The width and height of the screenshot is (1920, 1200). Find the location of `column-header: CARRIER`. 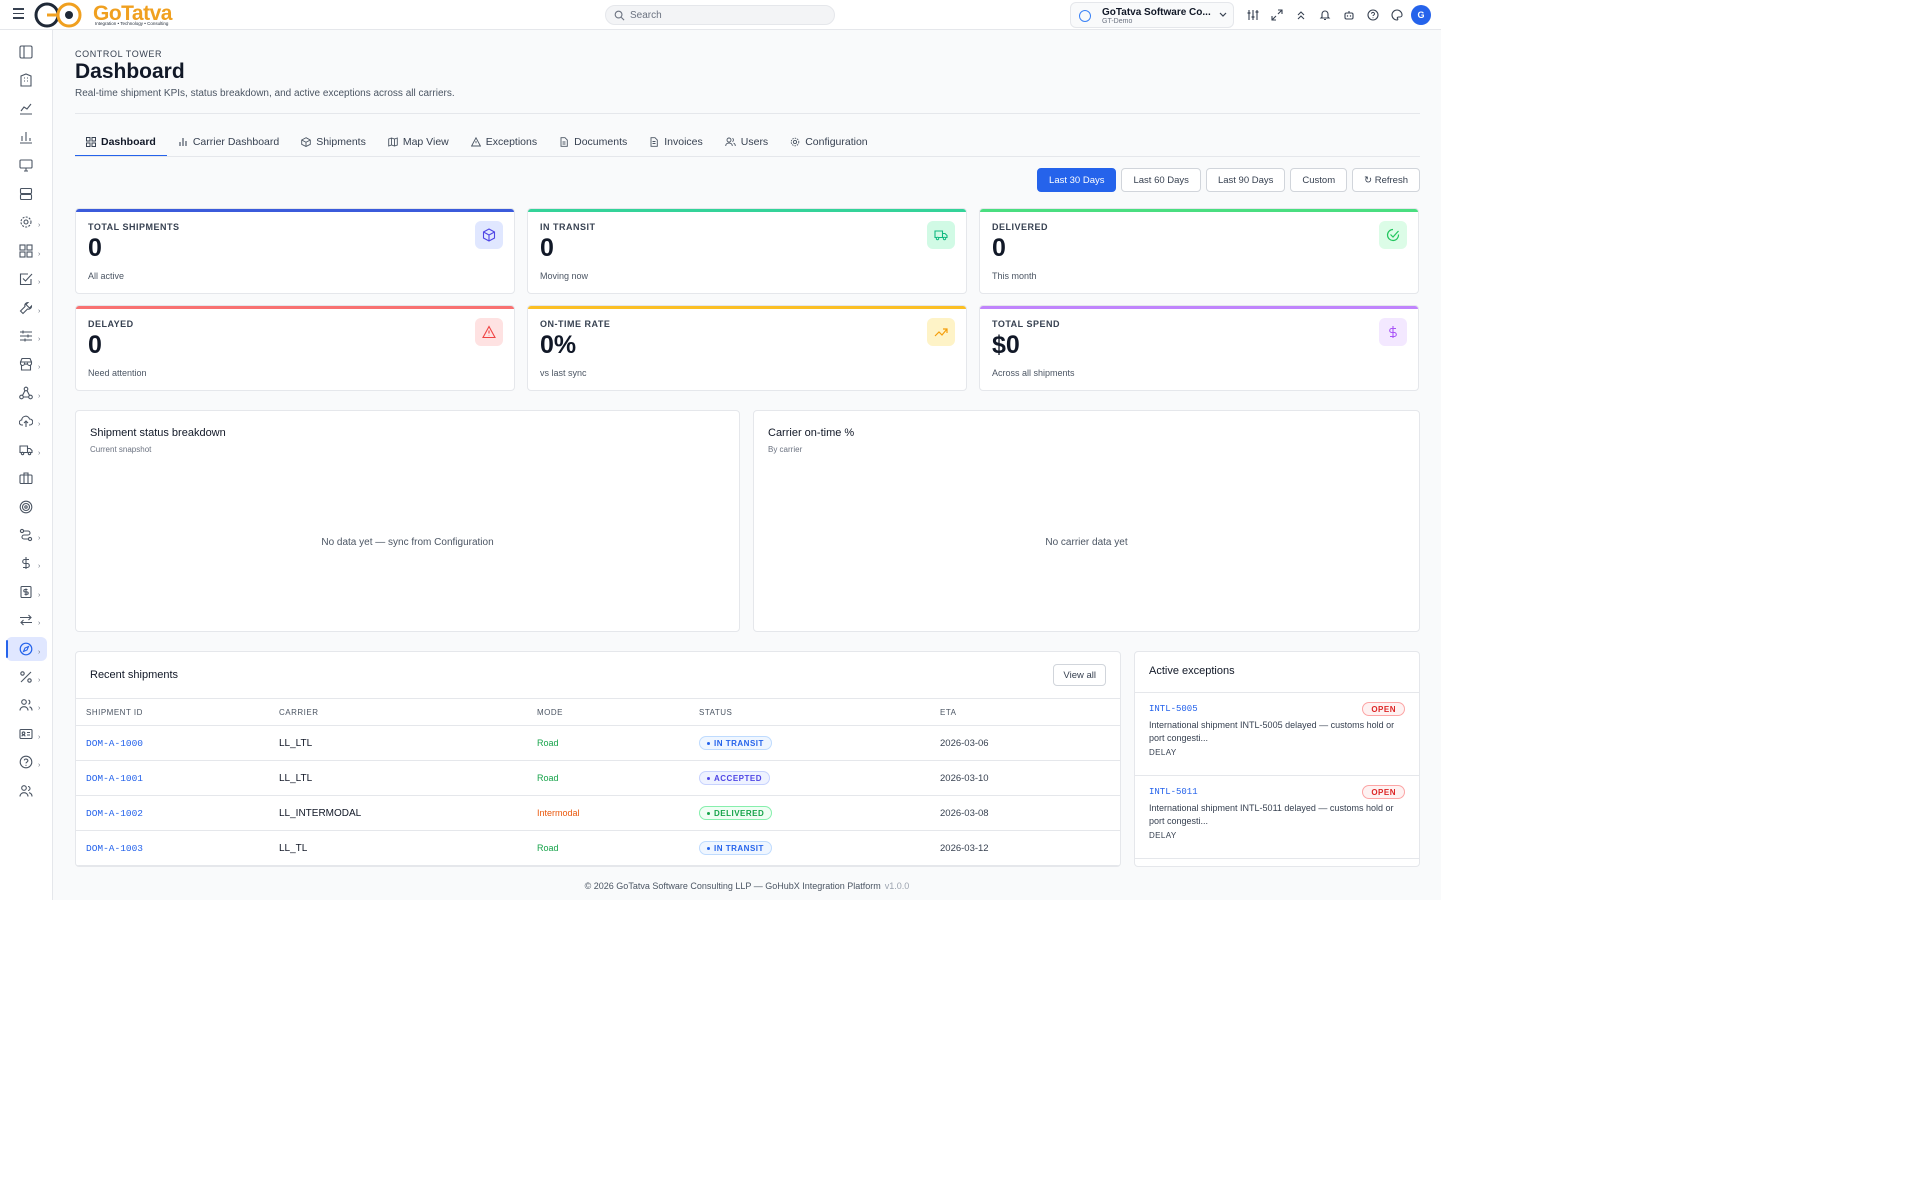

column-header: CARRIER is located at coordinates (398, 712).